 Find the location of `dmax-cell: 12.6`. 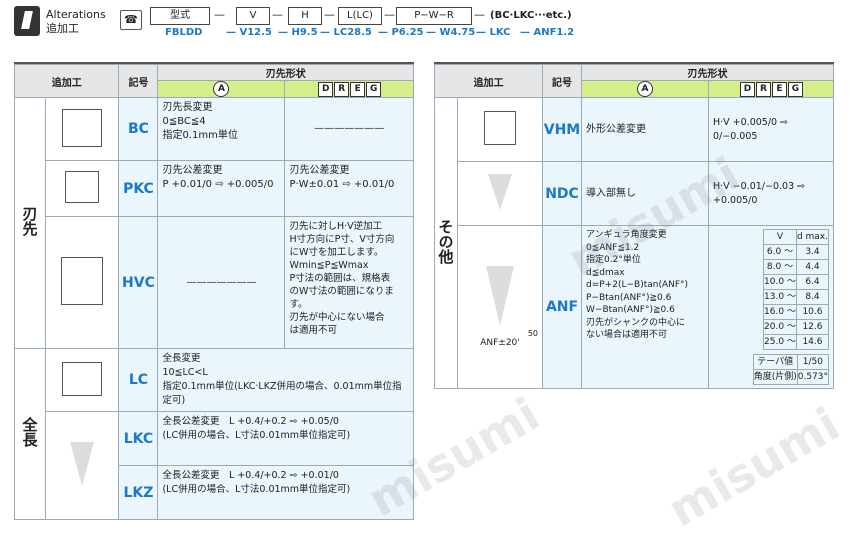

dmax-cell: 12.6 is located at coordinates (812, 327).